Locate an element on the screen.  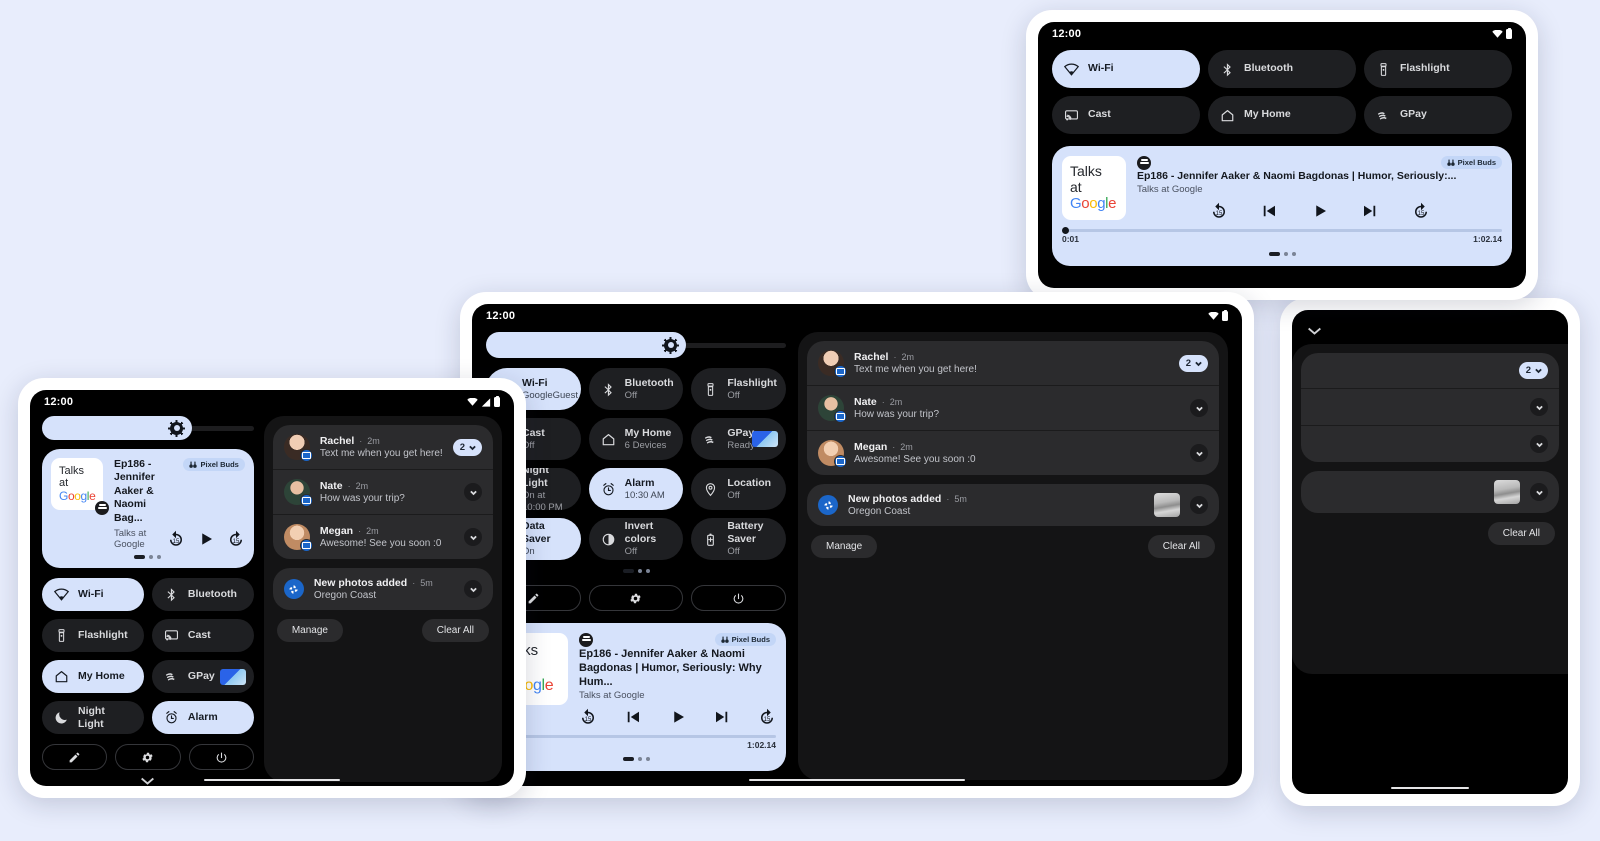
qs-tile-label: Bluetooth is located at coordinates (649, 382).